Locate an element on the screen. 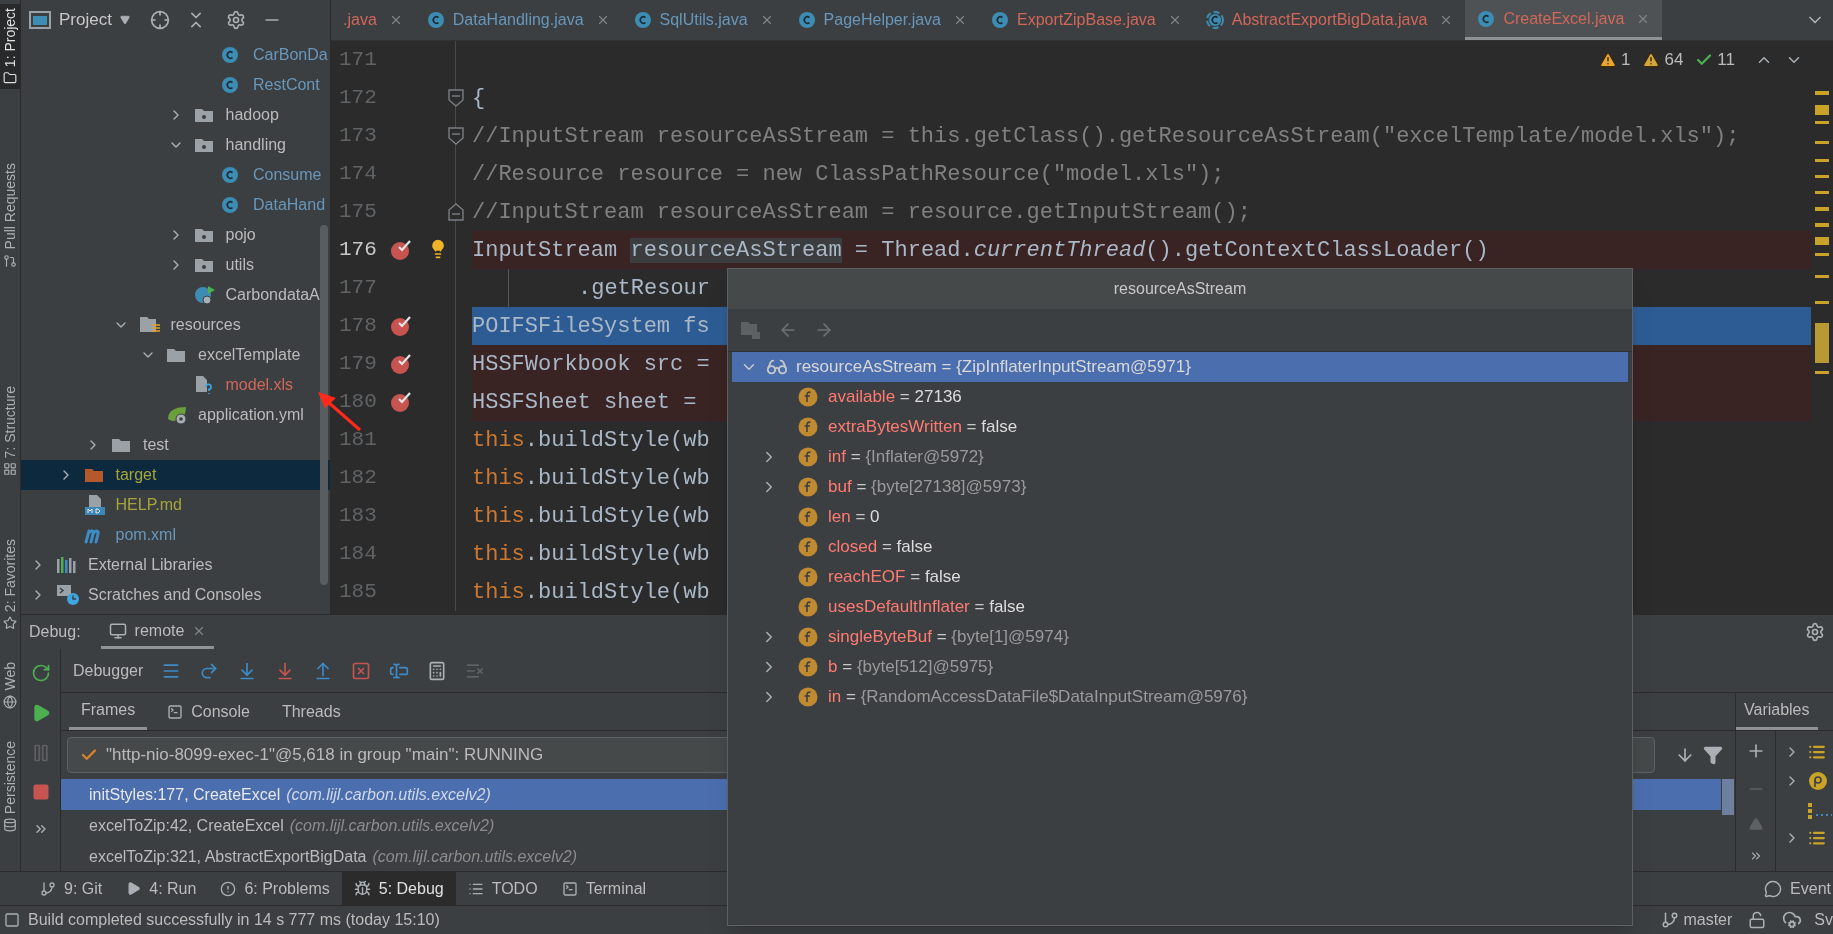  tool-window-tab: Web is located at coordinates (10, 685).